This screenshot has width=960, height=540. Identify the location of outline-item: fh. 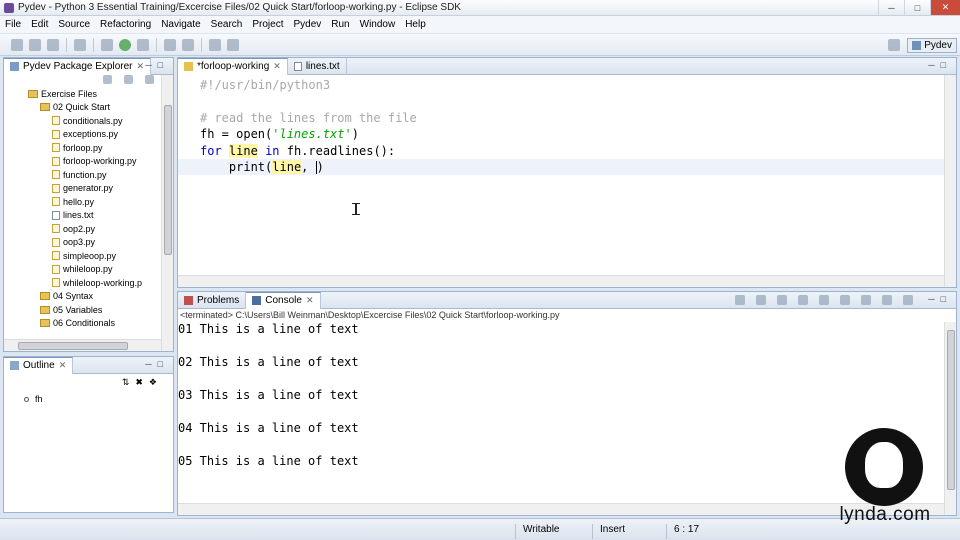
(33, 399).